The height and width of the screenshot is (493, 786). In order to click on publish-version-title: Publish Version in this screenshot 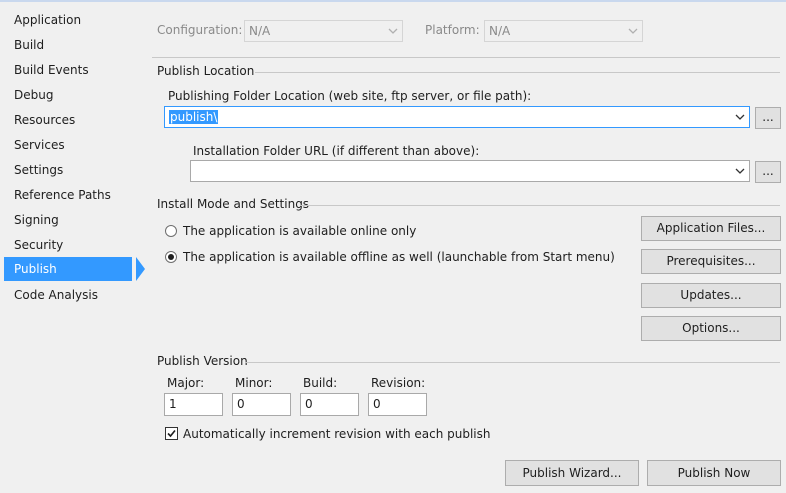, I will do `click(202, 361)`.